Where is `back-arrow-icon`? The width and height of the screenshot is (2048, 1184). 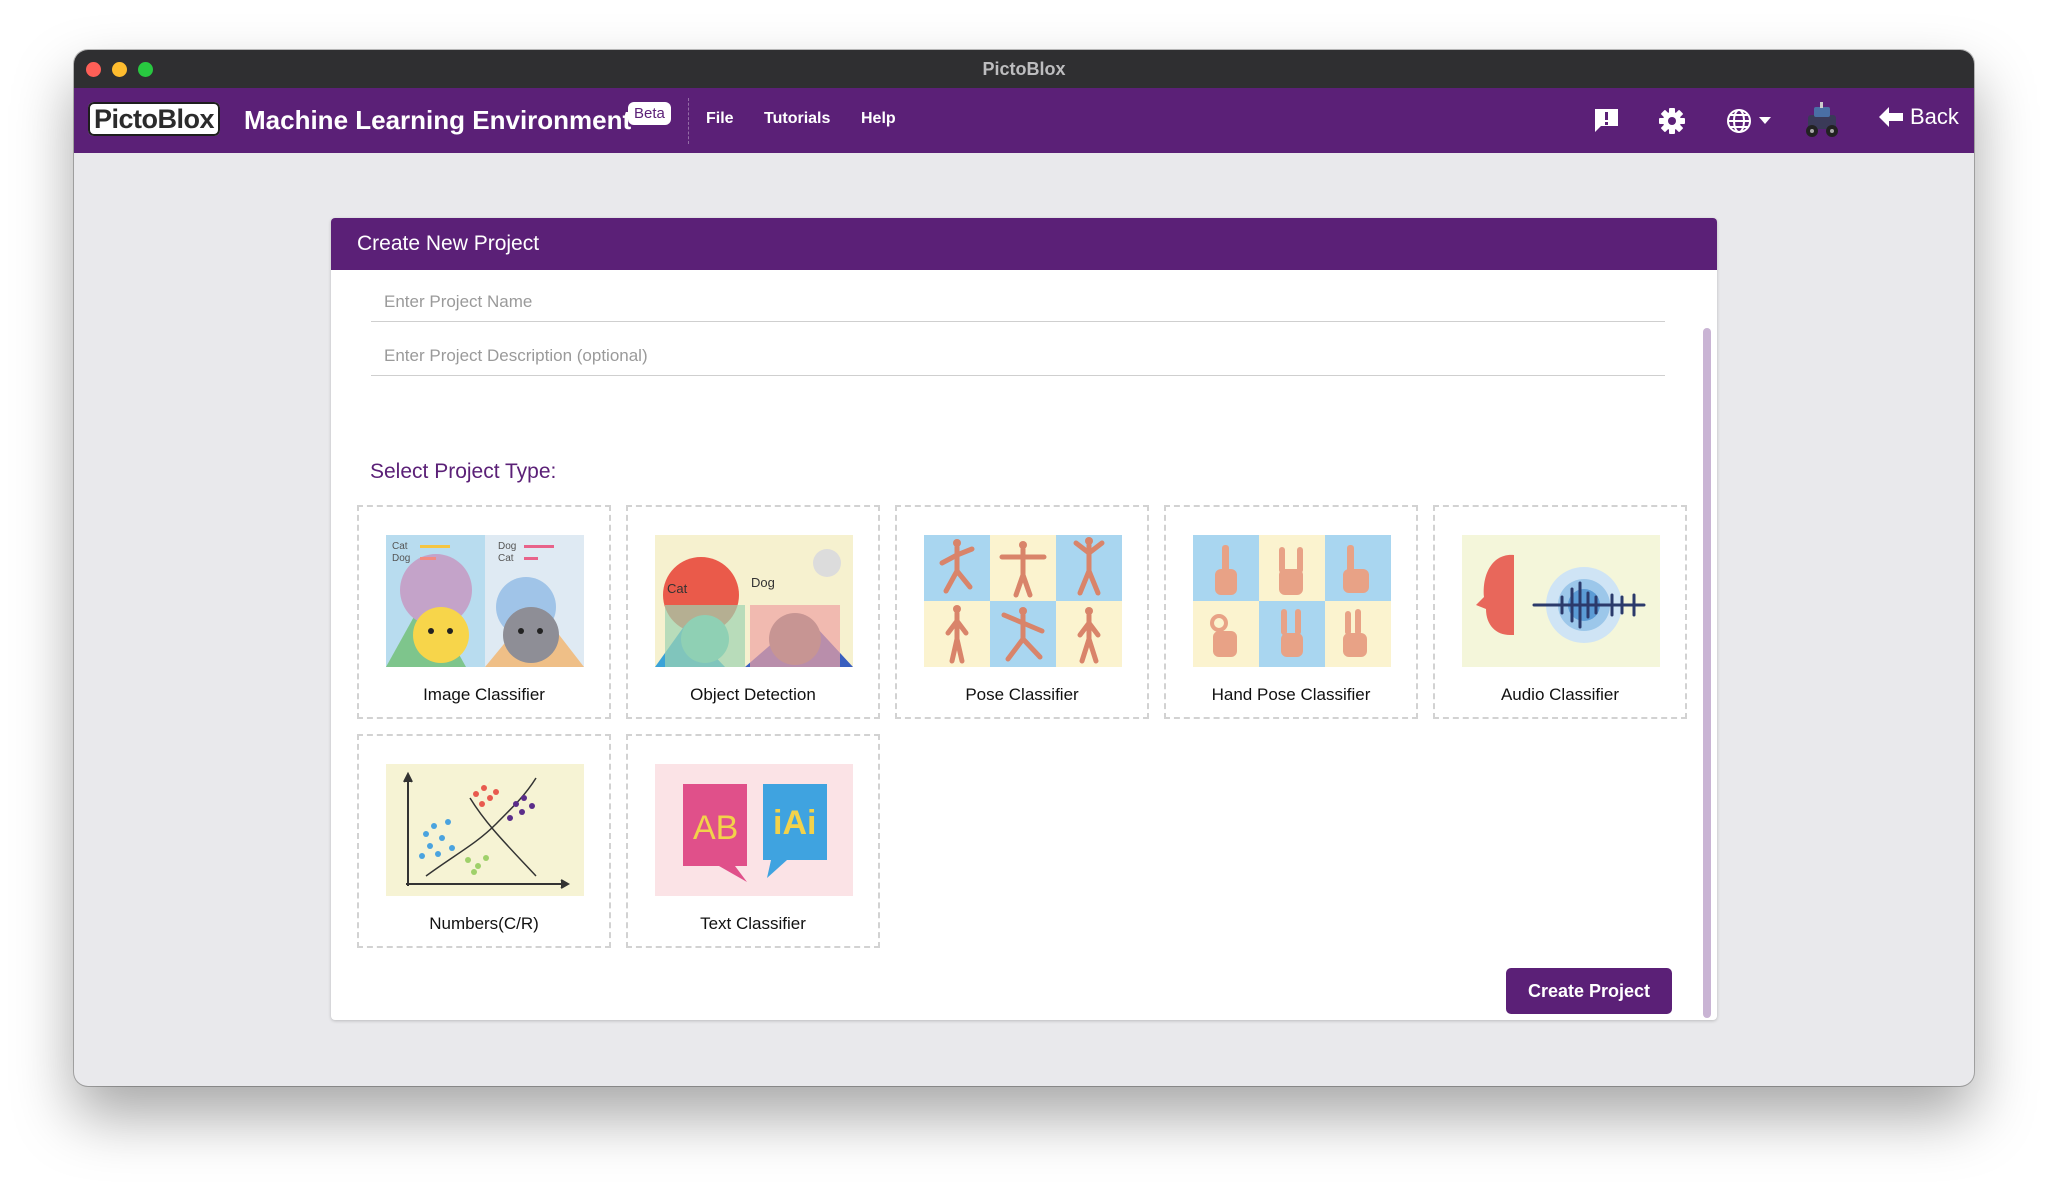
back-arrow-icon is located at coordinates (1891, 117).